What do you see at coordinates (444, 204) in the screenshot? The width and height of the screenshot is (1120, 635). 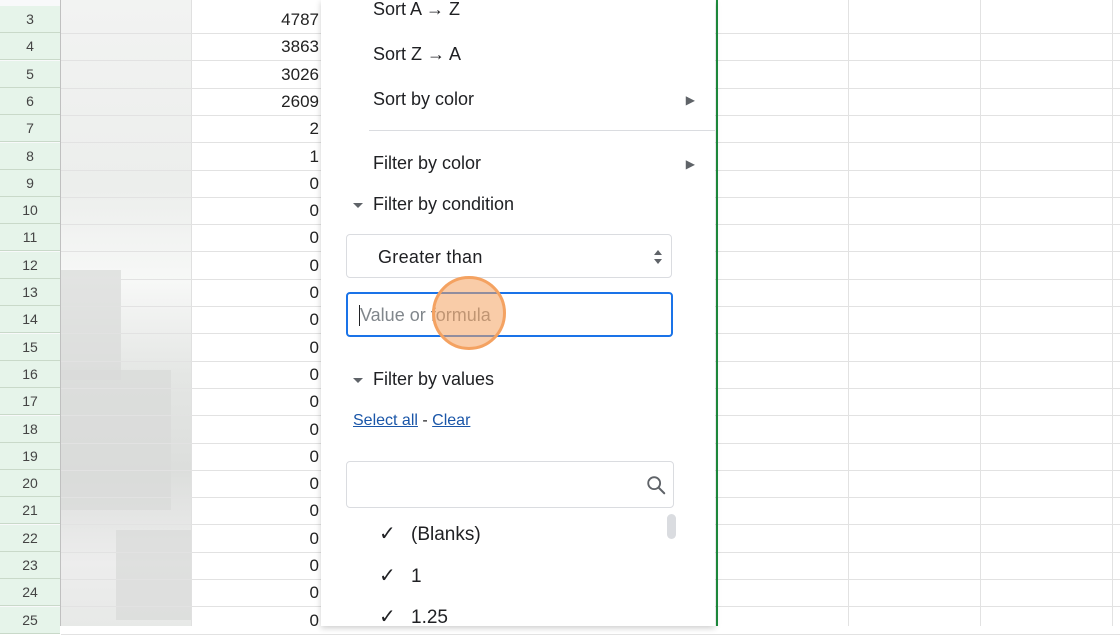 I see `filter-by-condition-label: Filter by condition` at bounding box center [444, 204].